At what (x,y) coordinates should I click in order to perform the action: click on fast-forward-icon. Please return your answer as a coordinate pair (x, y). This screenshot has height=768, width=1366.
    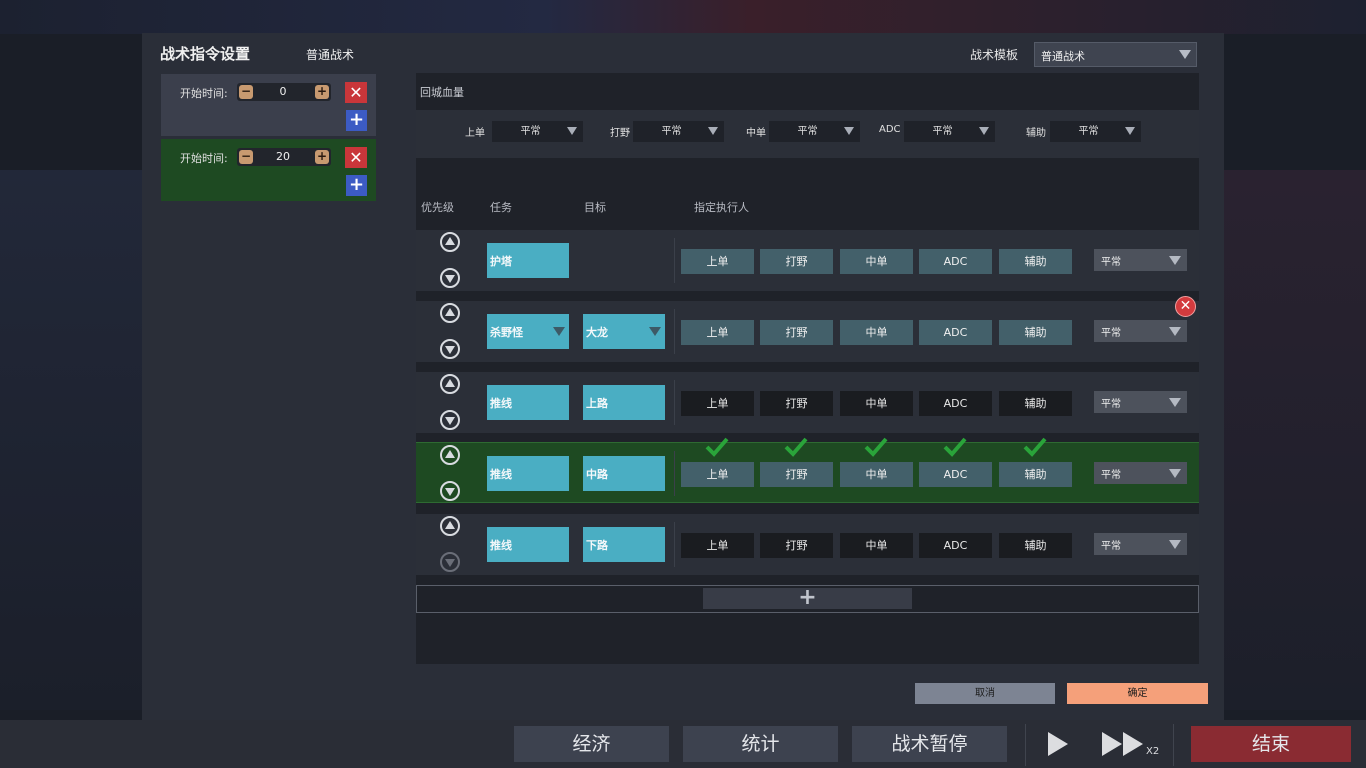
    Looking at the image, I should click on (1112, 744).